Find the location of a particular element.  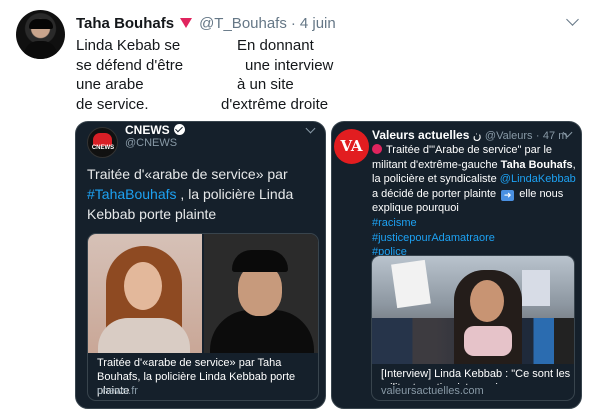

name-suffix: ن is located at coordinates (477, 135).